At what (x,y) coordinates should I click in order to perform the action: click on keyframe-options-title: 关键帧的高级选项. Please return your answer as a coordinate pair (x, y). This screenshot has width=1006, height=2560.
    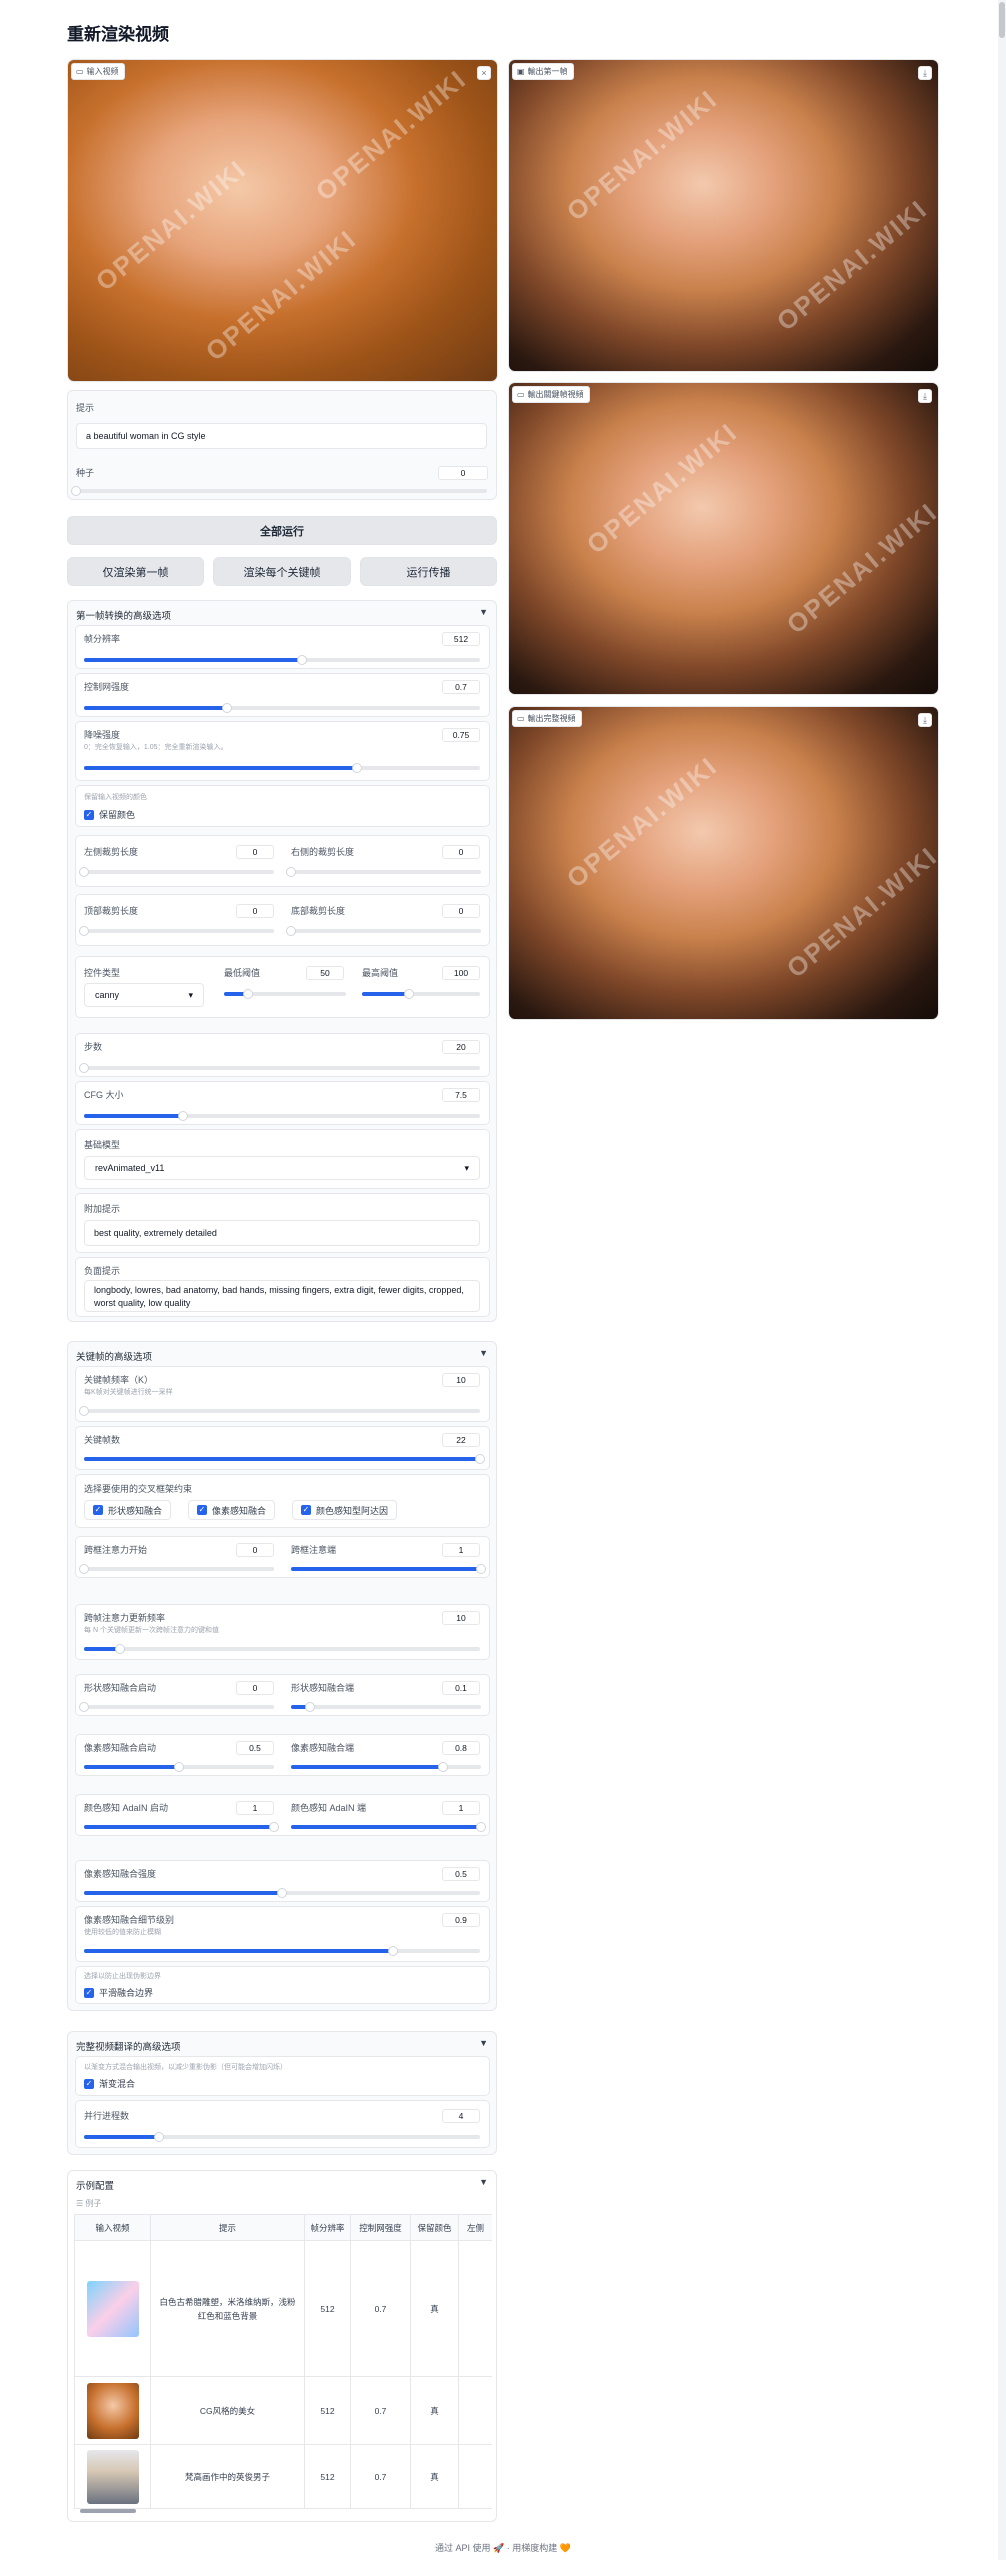
    Looking at the image, I should click on (114, 1356).